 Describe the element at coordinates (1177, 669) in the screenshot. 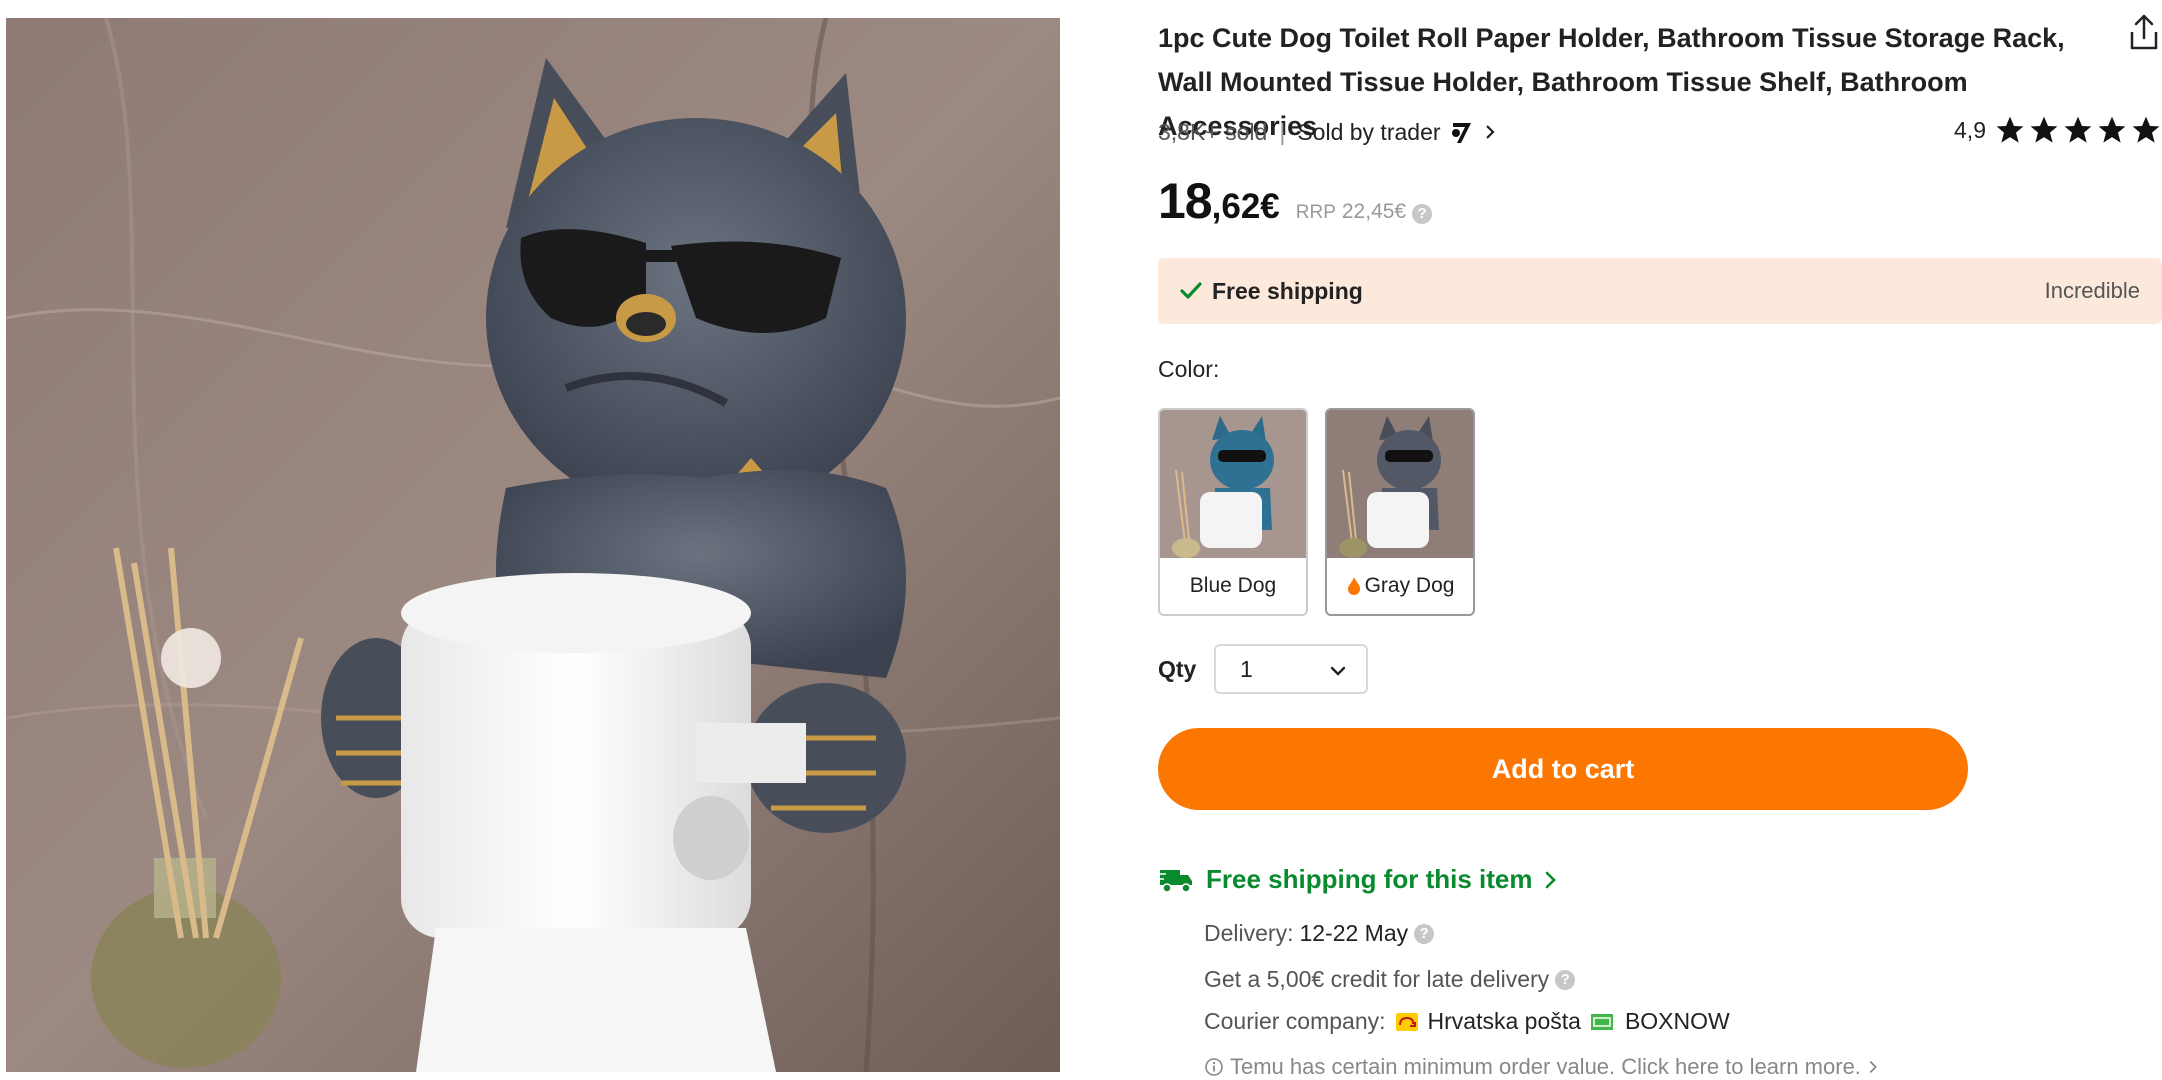

I see `quantity-label: Qty` at that location.